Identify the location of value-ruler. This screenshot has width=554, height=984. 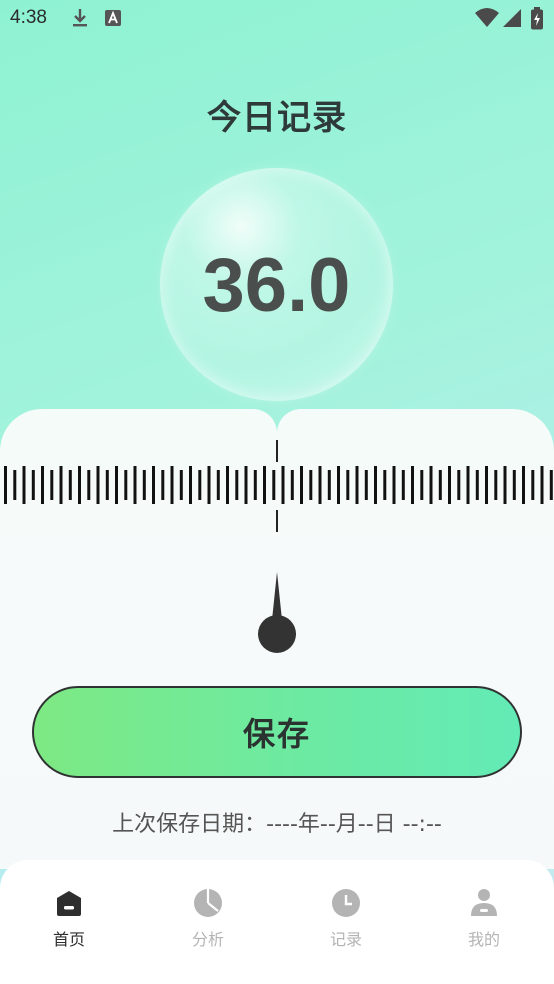
(277, 485).